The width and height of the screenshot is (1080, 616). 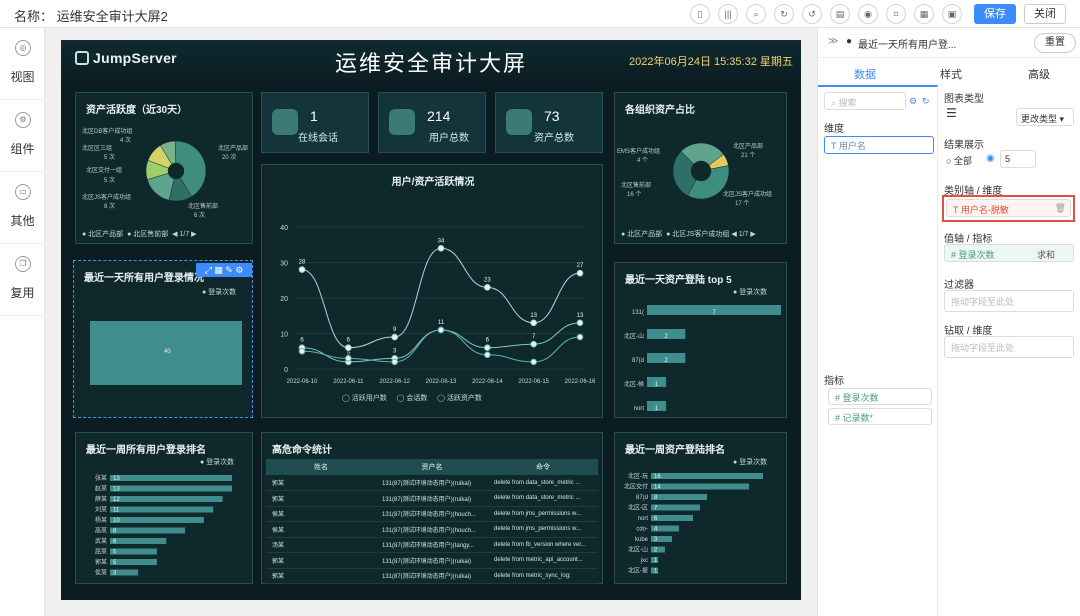 What do you see at coordinates (302, 263) in the screenshot?
I see `data-label: 28` at bounding box center [302, 263].